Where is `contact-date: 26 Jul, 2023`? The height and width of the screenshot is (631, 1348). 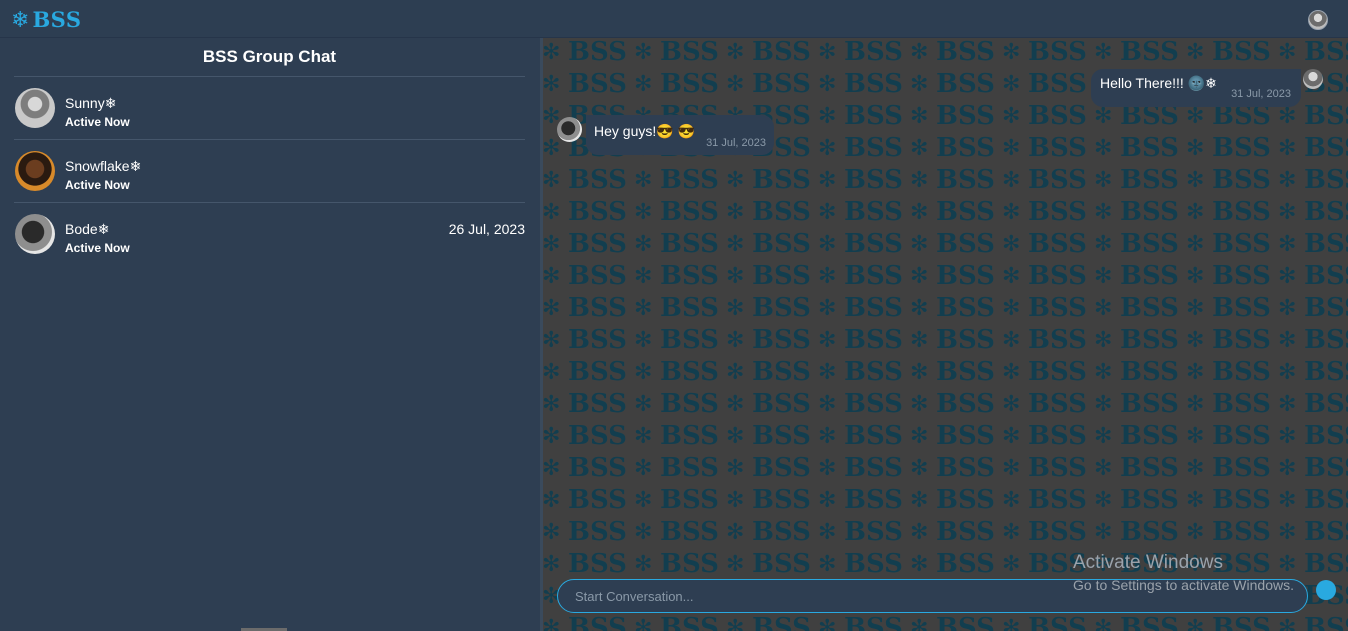 contact-date: 26 Jul, 2023 is located at coordinates (486, 229).